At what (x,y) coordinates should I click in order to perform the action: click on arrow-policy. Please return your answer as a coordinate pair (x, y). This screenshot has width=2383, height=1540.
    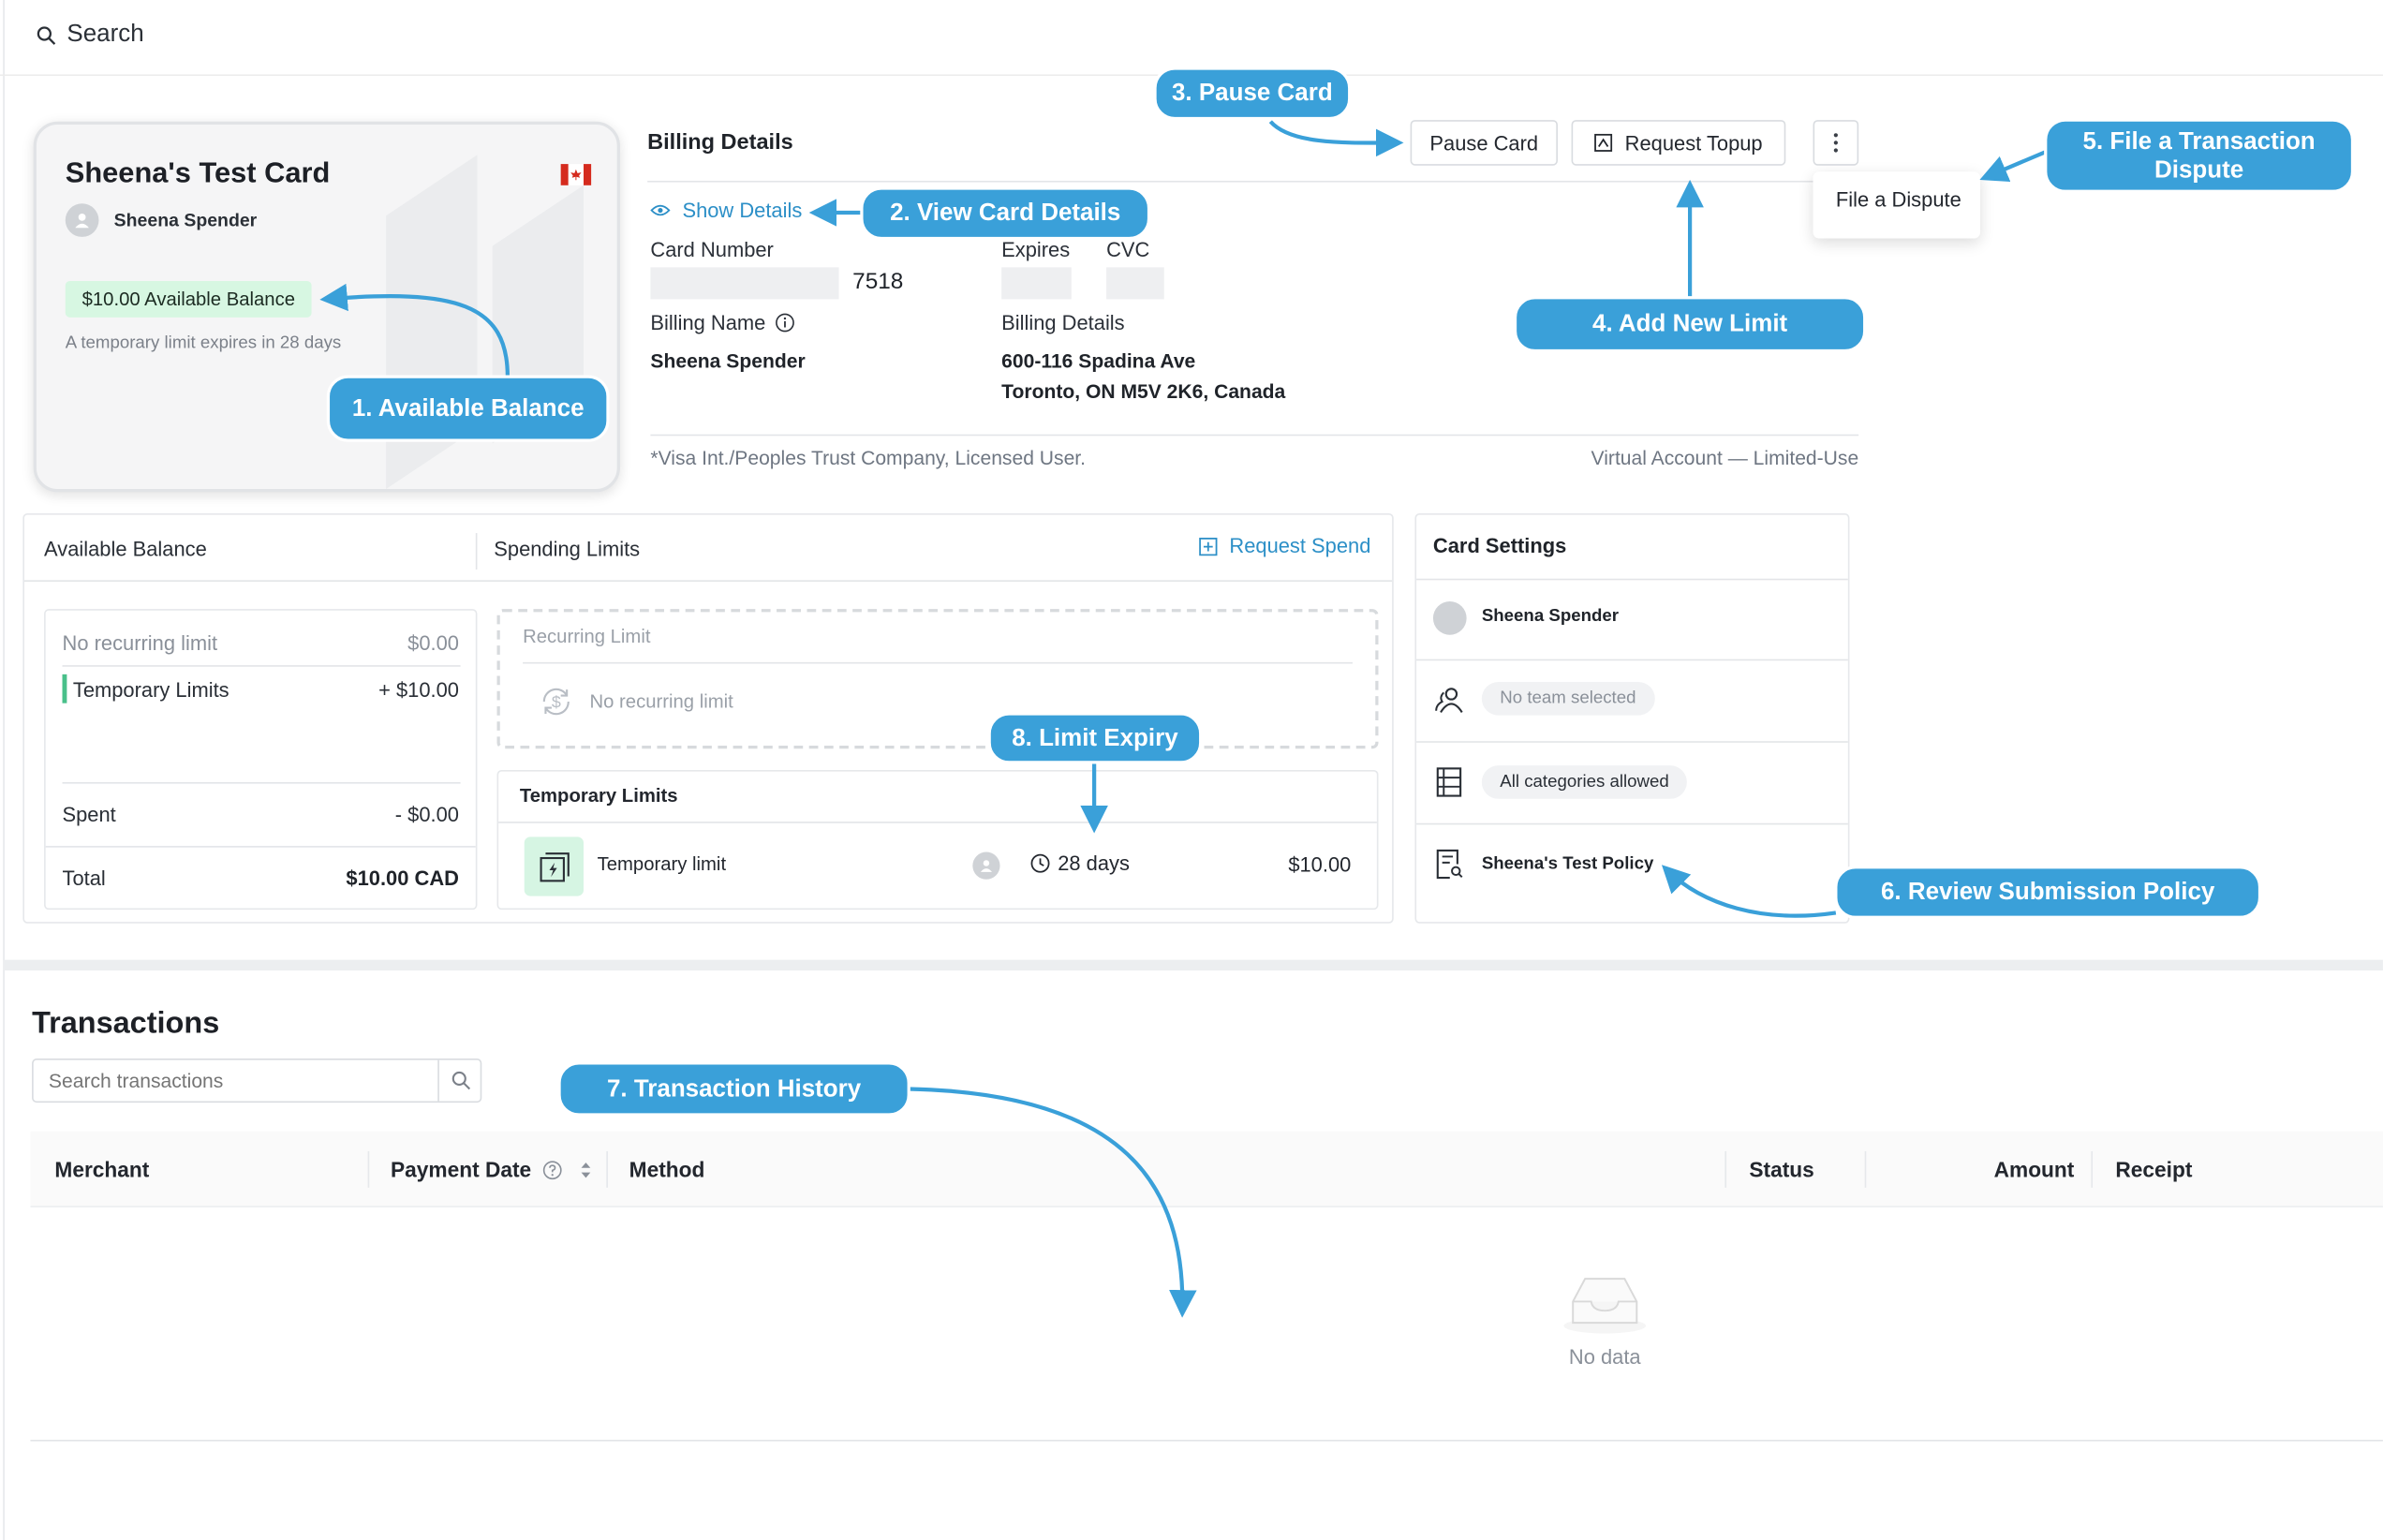
    Looking at the image, I should click on (1749, 891).